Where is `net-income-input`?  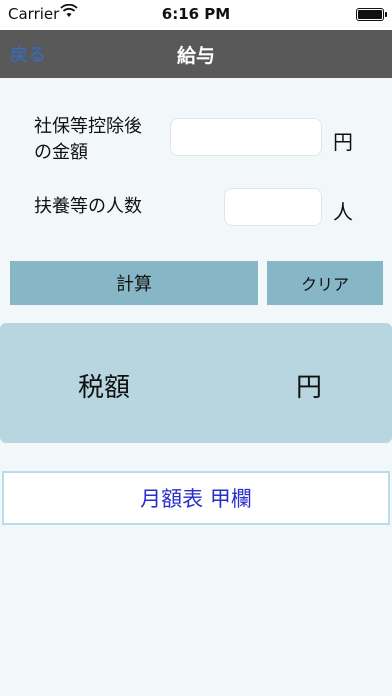
net-income-input is located at coordinates (246, 137).